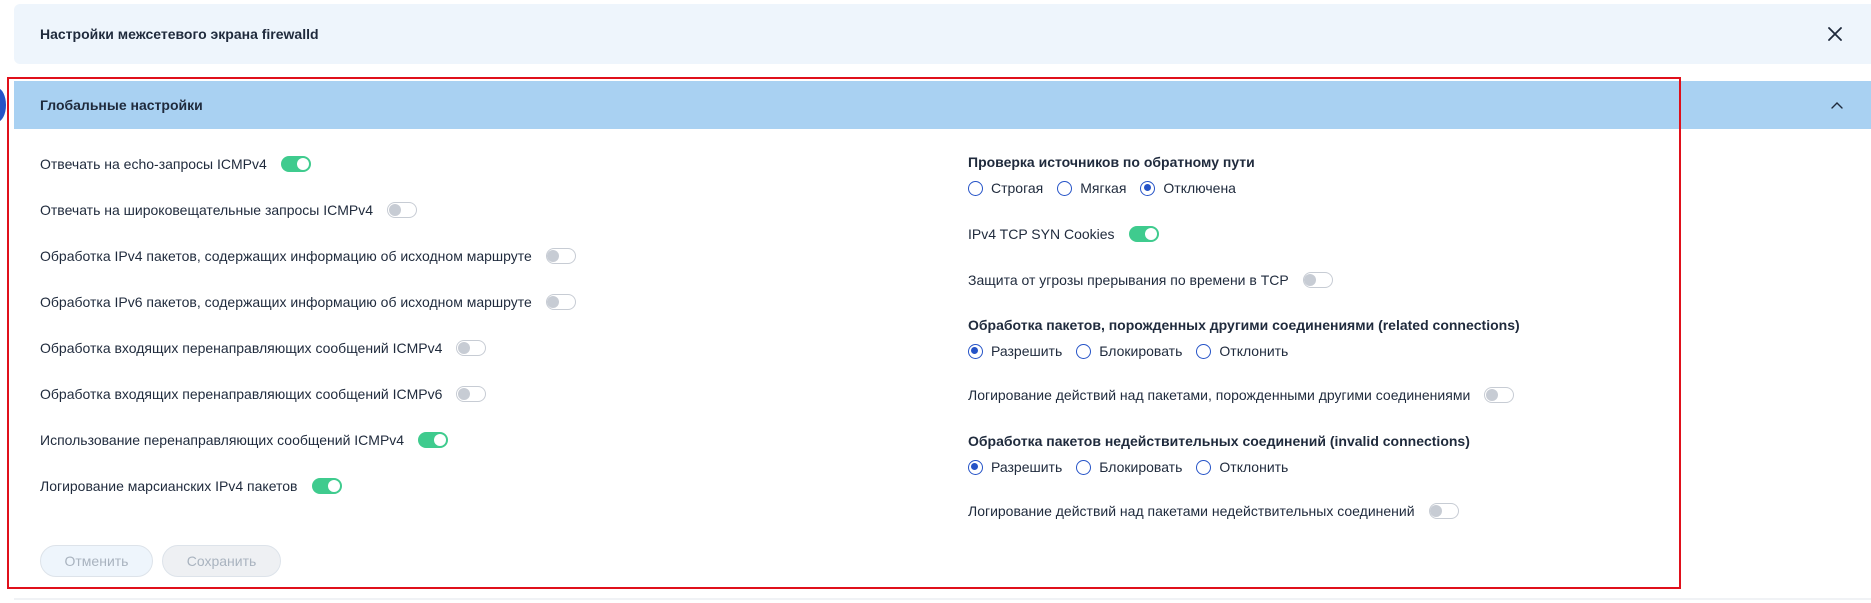 The image size is (1871, 603). Describe the element at coordinates (1199, 188) in the screenshot. I see `radio-label: Отключена` at that location.